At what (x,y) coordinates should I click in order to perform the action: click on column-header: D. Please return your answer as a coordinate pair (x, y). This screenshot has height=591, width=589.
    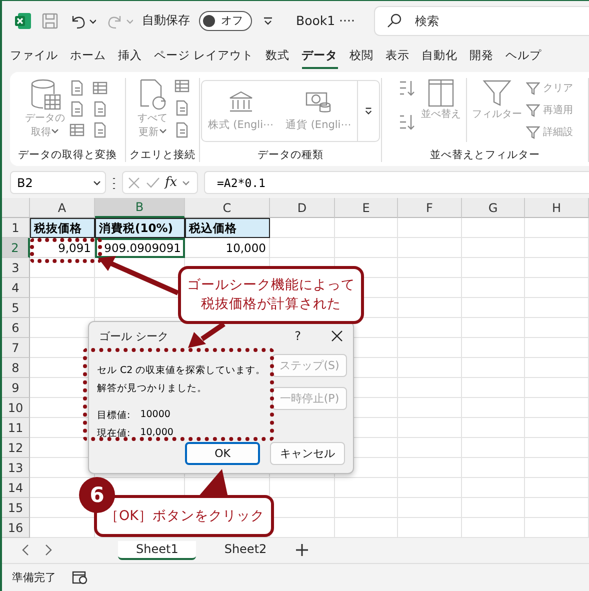
    Looking at the image, I should click on (302, 208).